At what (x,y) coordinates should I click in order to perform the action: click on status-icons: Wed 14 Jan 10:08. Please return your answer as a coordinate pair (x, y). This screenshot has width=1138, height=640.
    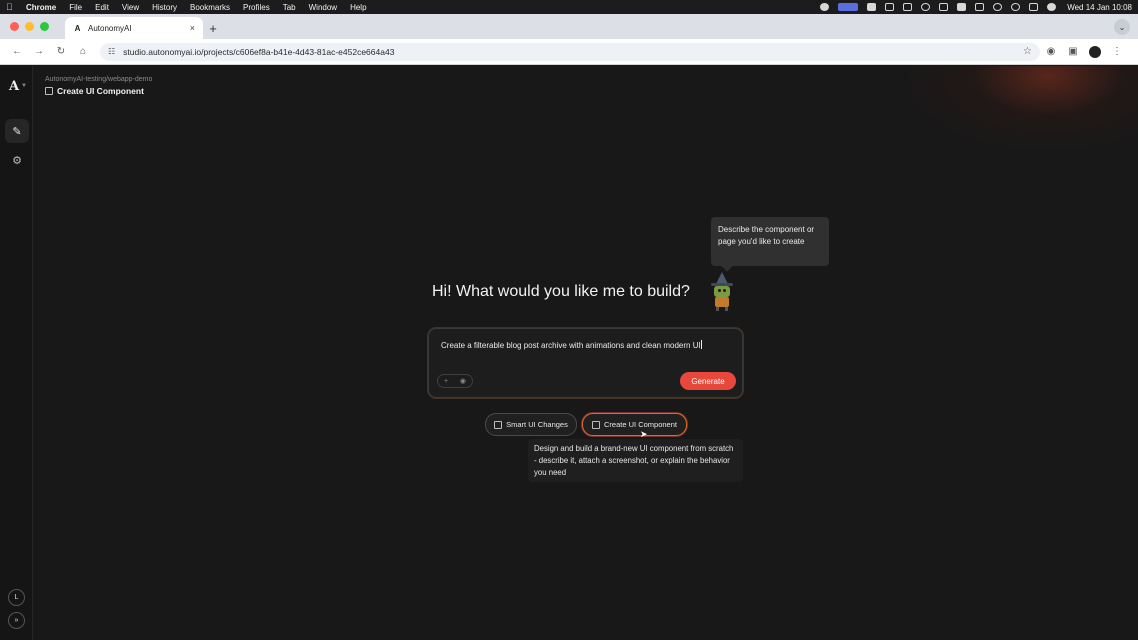
    Looking at the image, I should click on (976, 7).